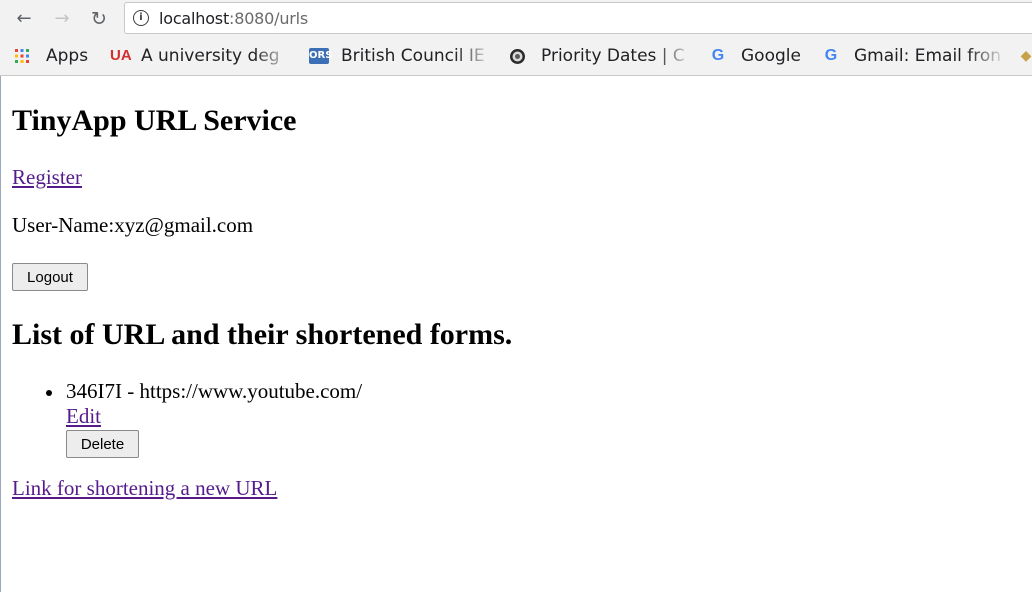 The image size is (1032, 592). I want to click on url-path: :8080/urls, so click(269, 18).